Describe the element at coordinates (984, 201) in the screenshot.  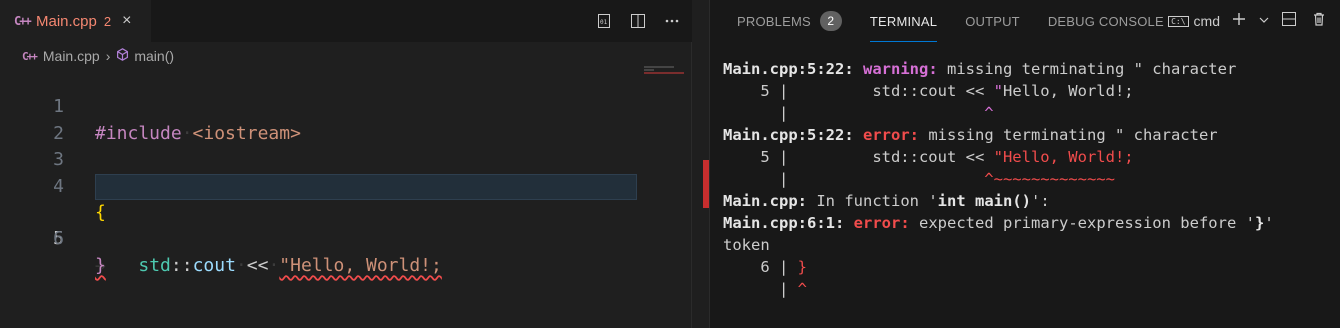
I see `diag-function: int main()` at that location.